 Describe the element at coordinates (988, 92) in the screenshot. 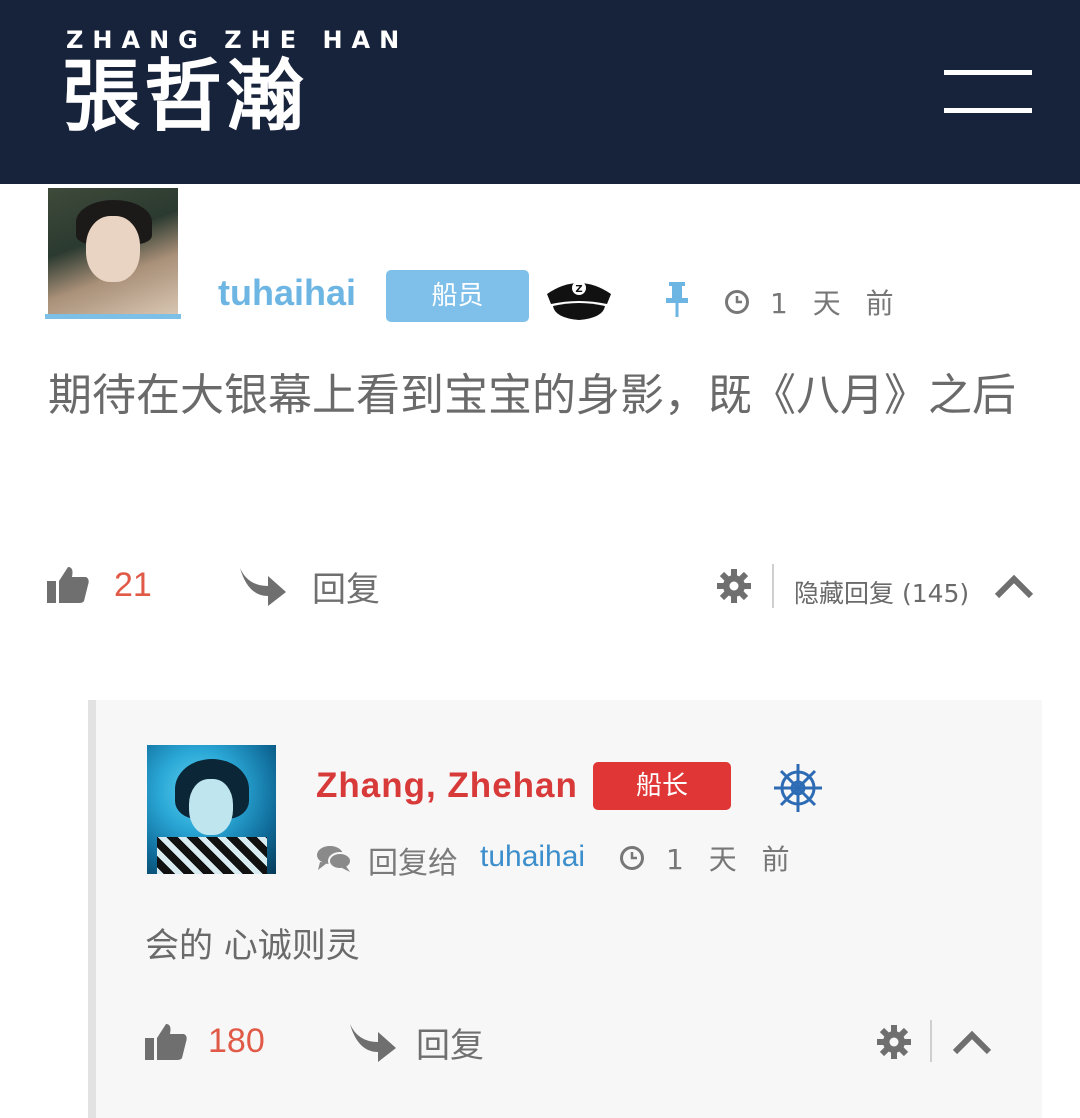

I see `hamburger-menu-icon` at that location.